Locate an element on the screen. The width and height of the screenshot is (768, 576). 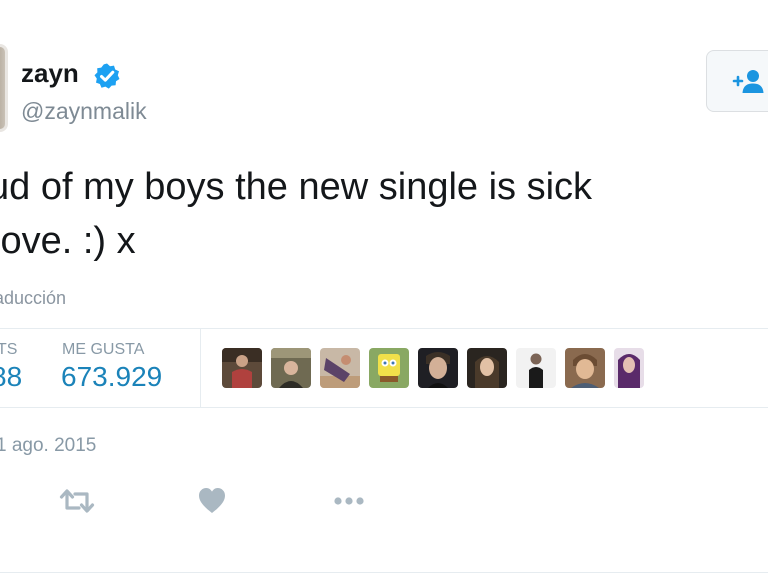
author-name: zayn is located at coordinates (50, 73).